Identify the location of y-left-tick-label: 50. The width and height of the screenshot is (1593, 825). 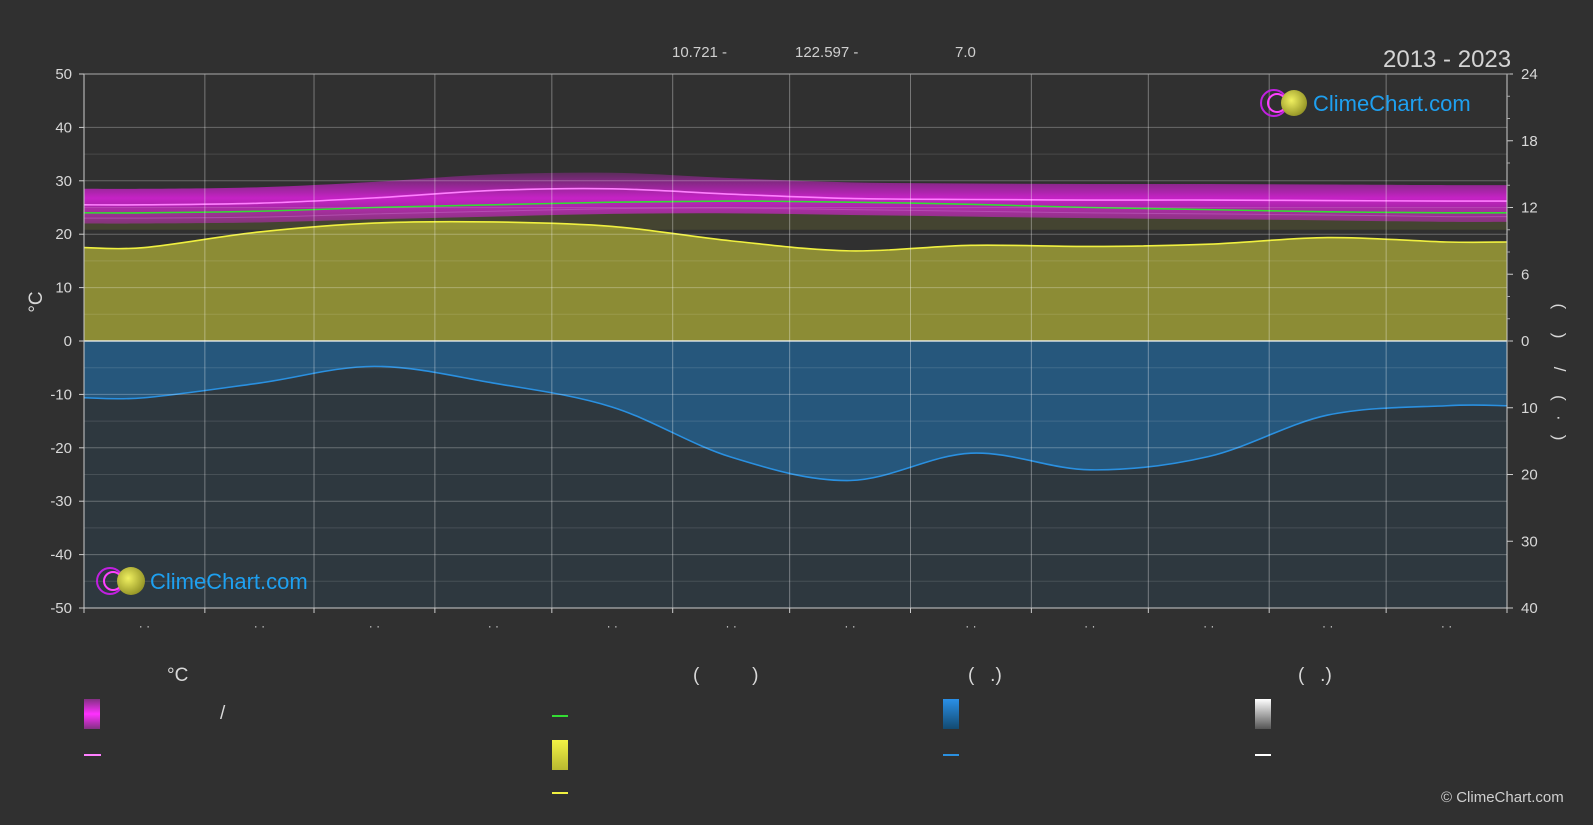
(63, 74).